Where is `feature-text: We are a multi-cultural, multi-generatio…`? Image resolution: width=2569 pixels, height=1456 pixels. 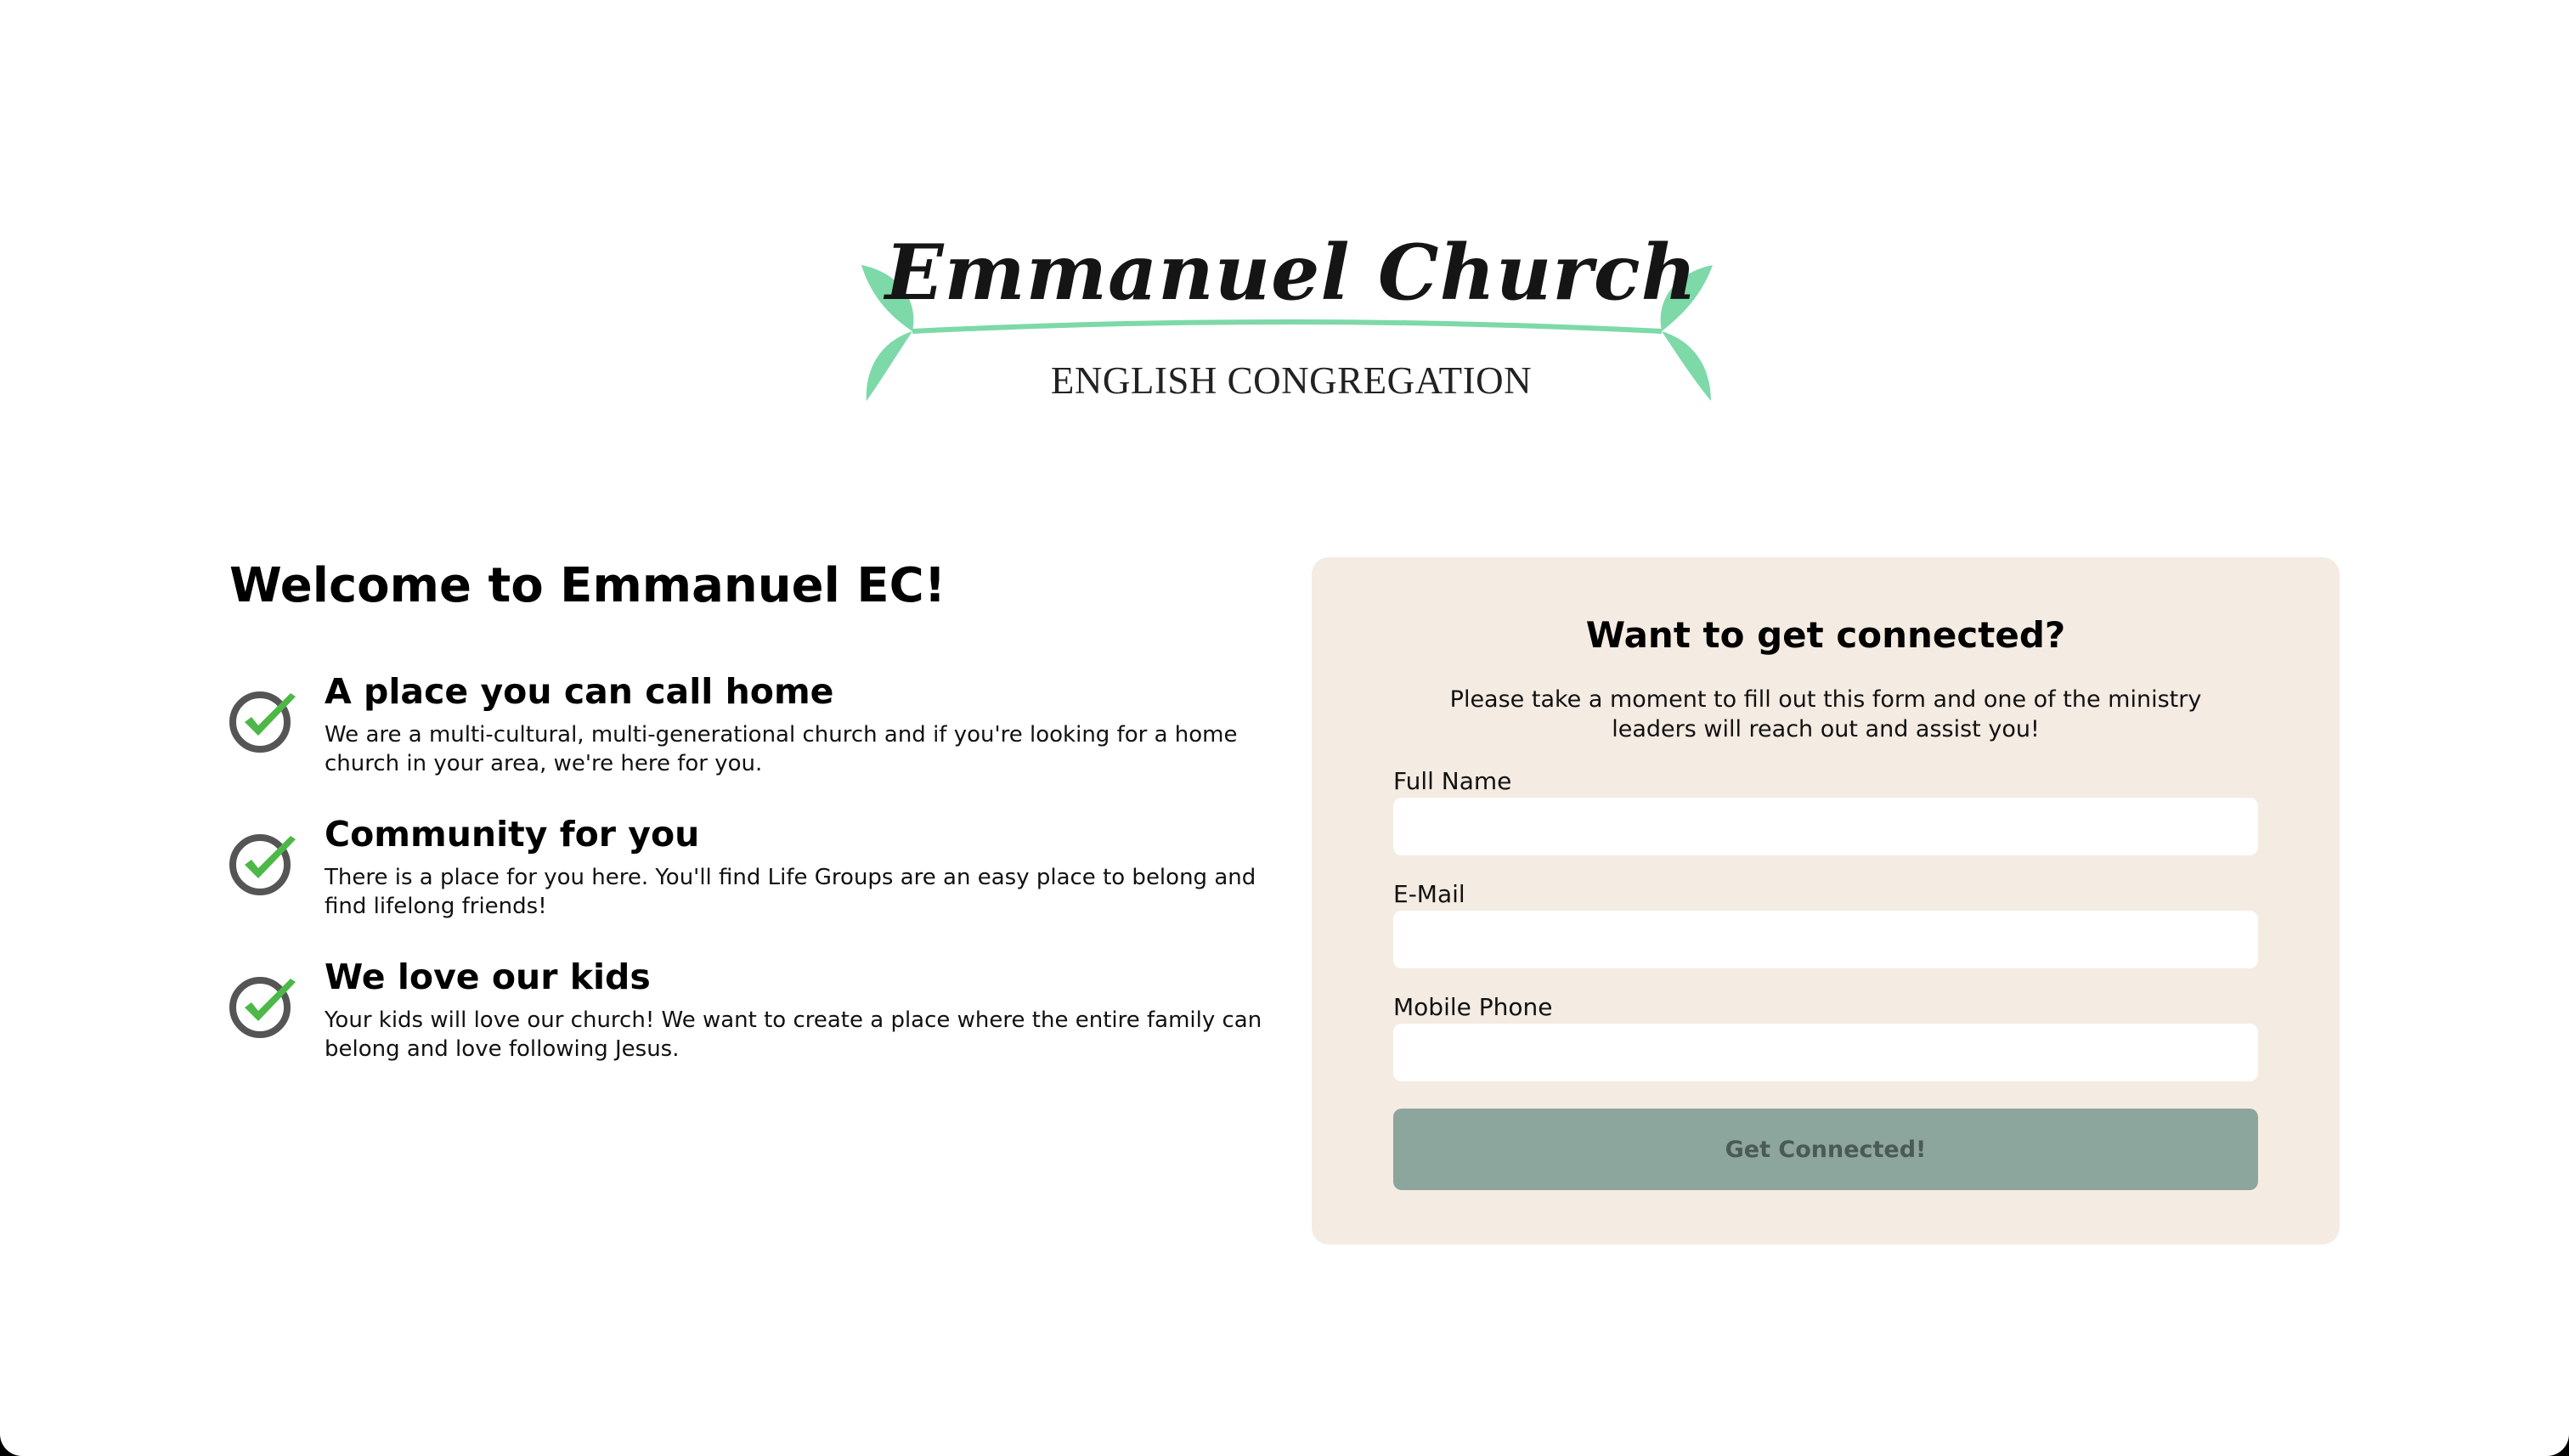
feature-text: We are a multi-cultural, multi-generatio… is located at coordinates (782, 749).